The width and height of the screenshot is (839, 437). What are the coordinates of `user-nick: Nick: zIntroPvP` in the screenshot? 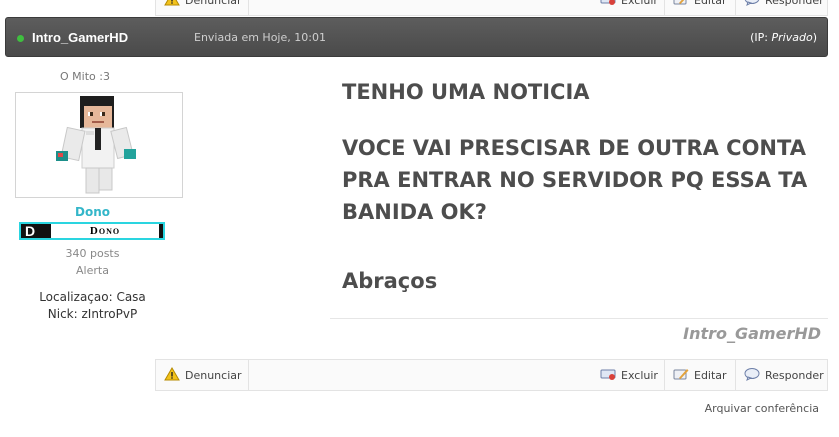 It's located at (92, 314).